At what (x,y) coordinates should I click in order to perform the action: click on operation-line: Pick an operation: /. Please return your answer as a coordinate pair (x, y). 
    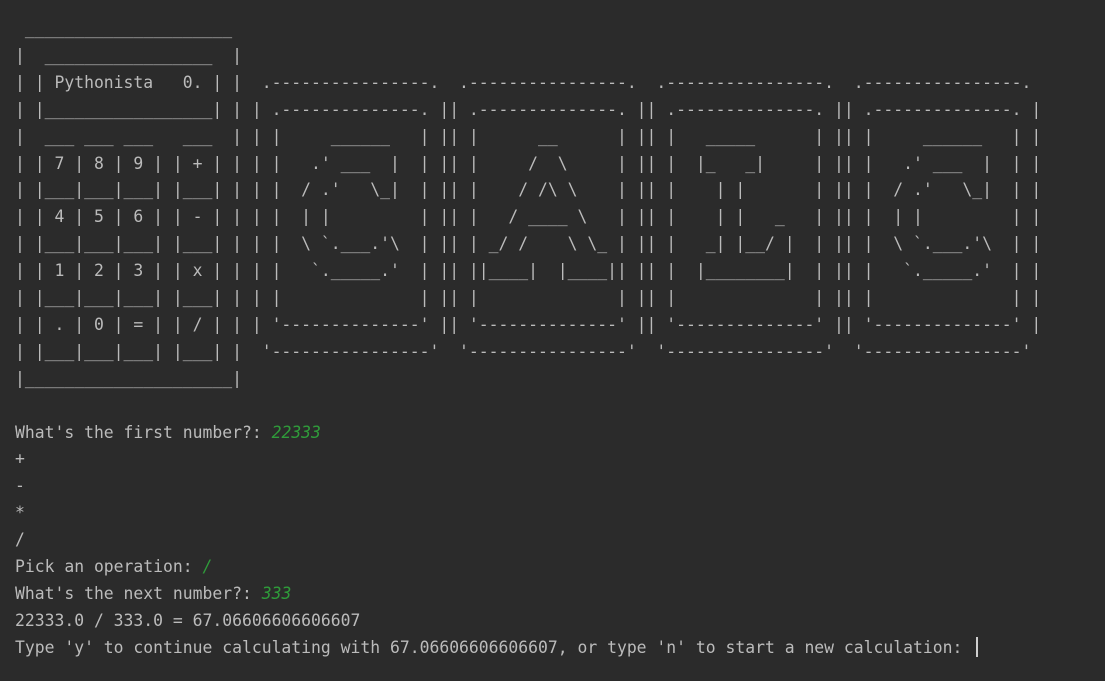
    Looking at the image, I should click on (555, 567).